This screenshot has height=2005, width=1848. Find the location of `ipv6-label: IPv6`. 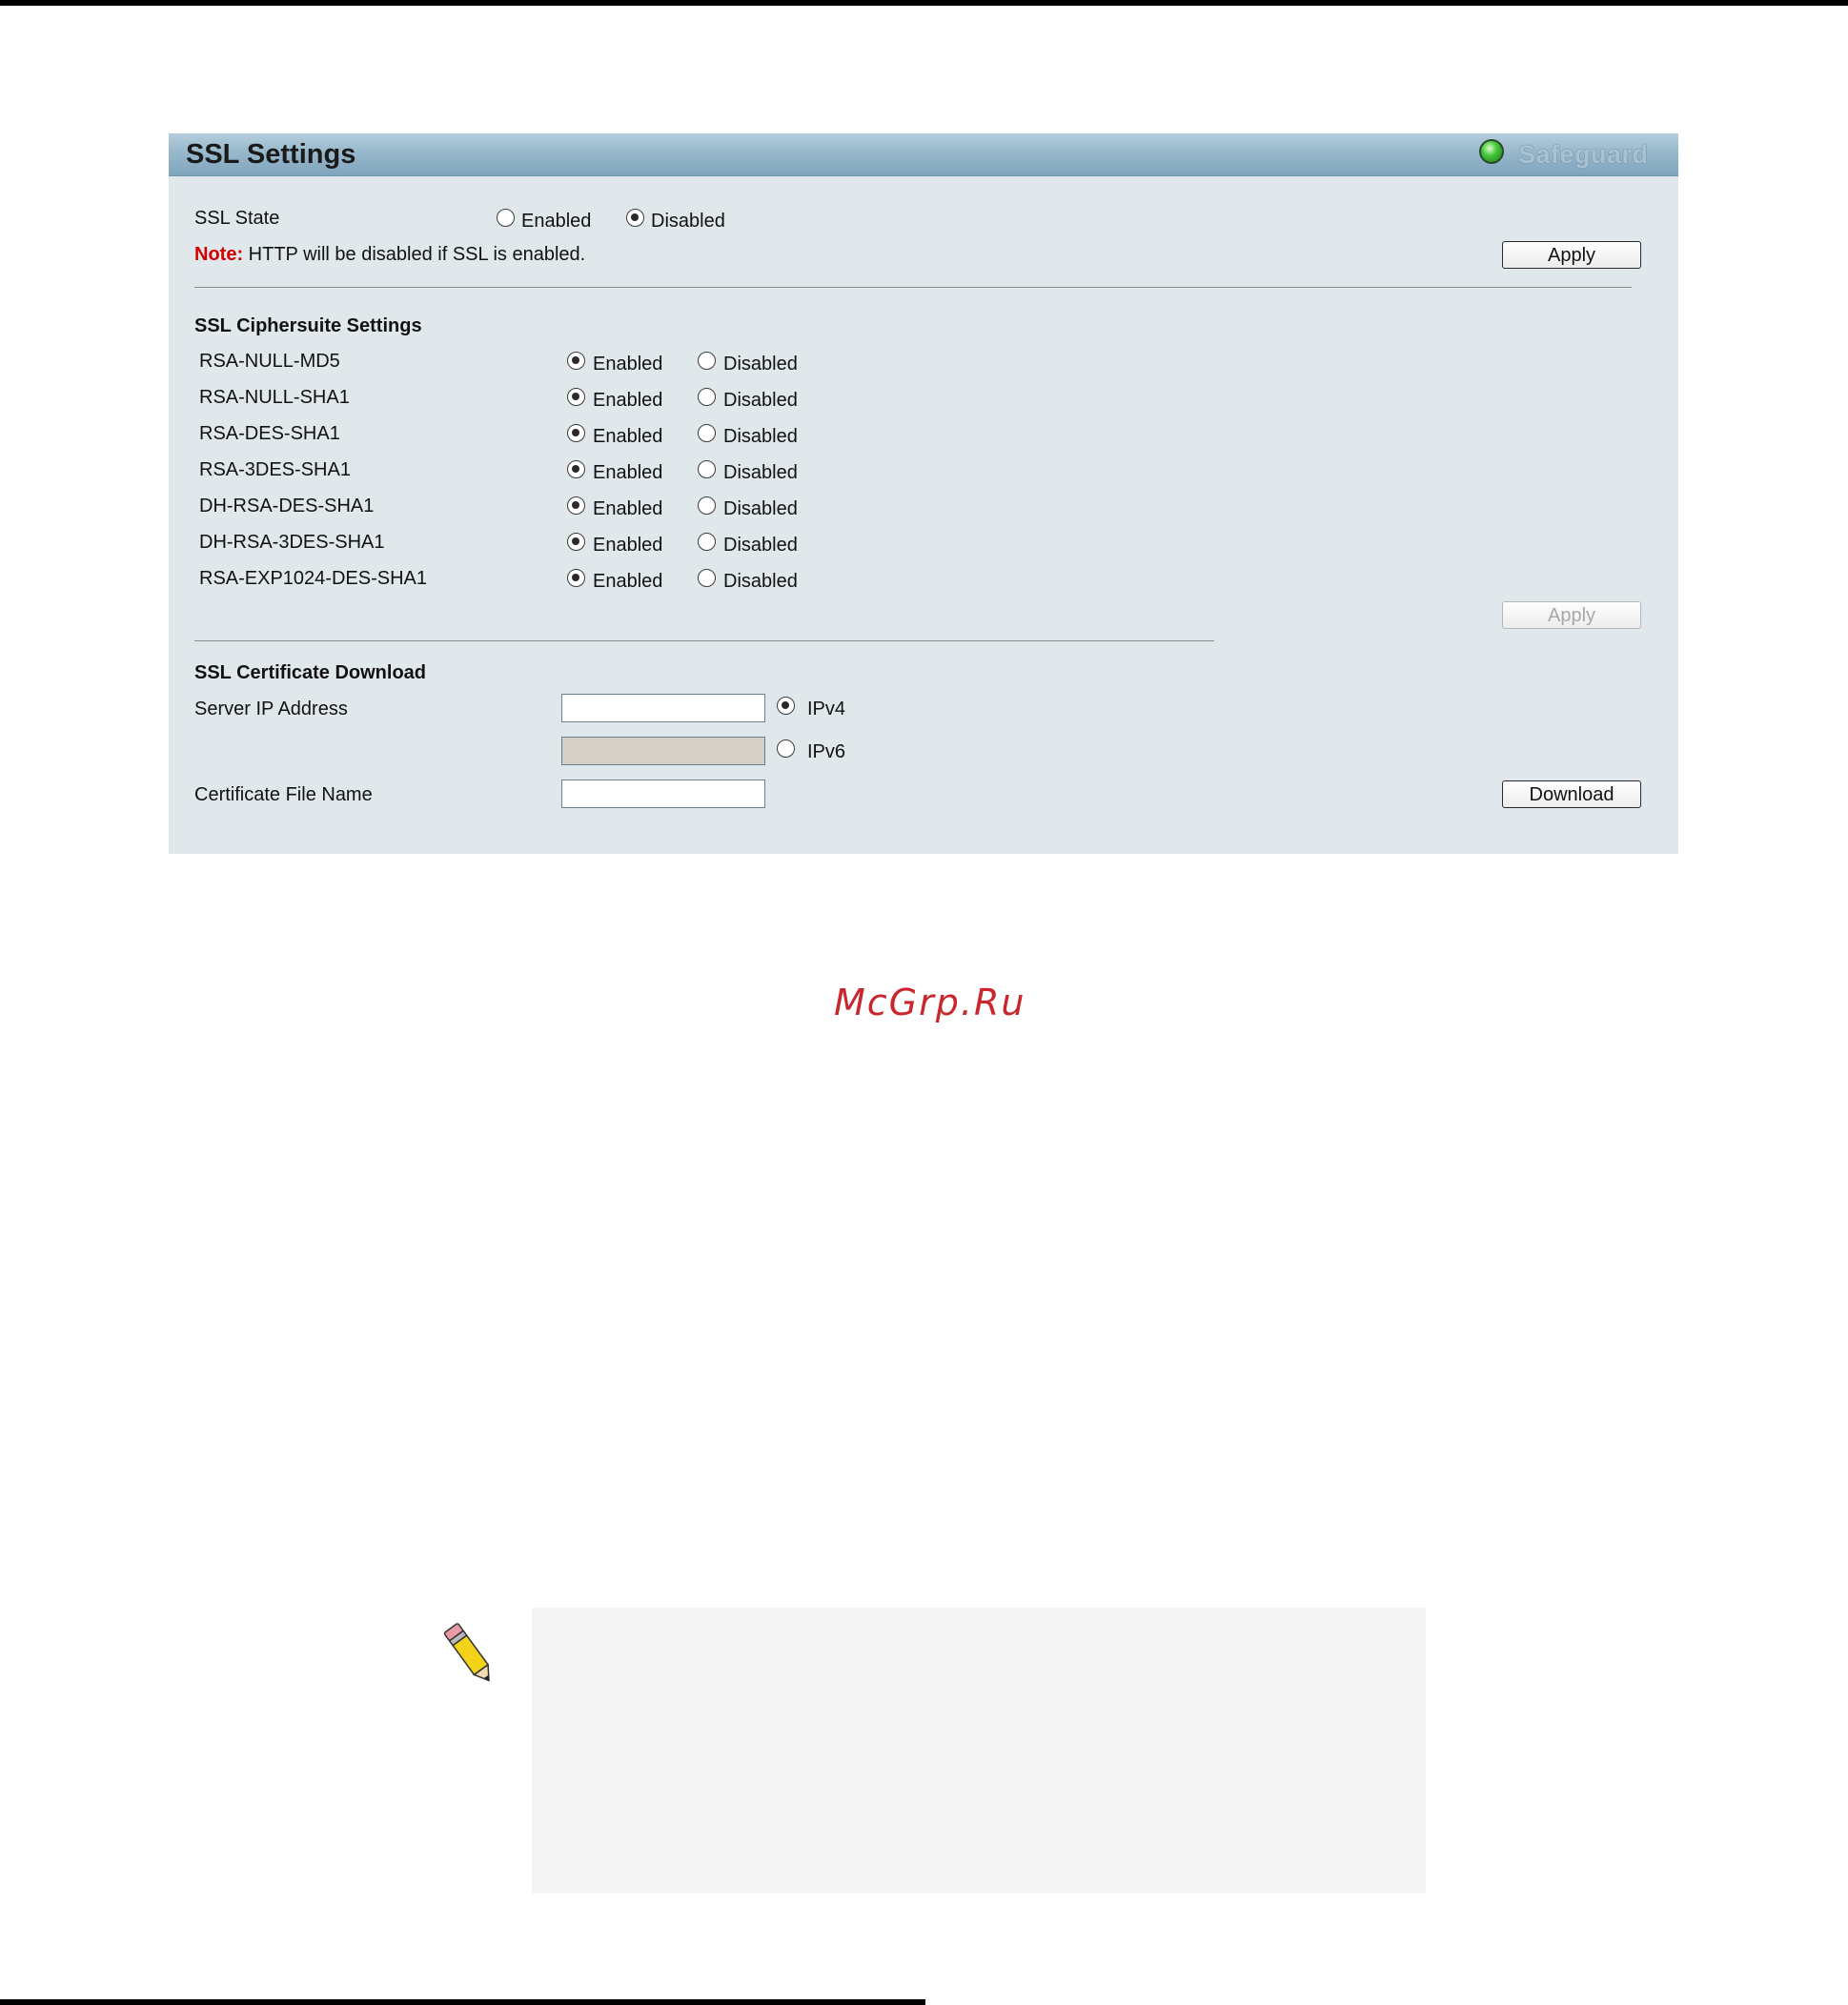

ipv6-label: IPv6 is located at coordinates (827, 751).